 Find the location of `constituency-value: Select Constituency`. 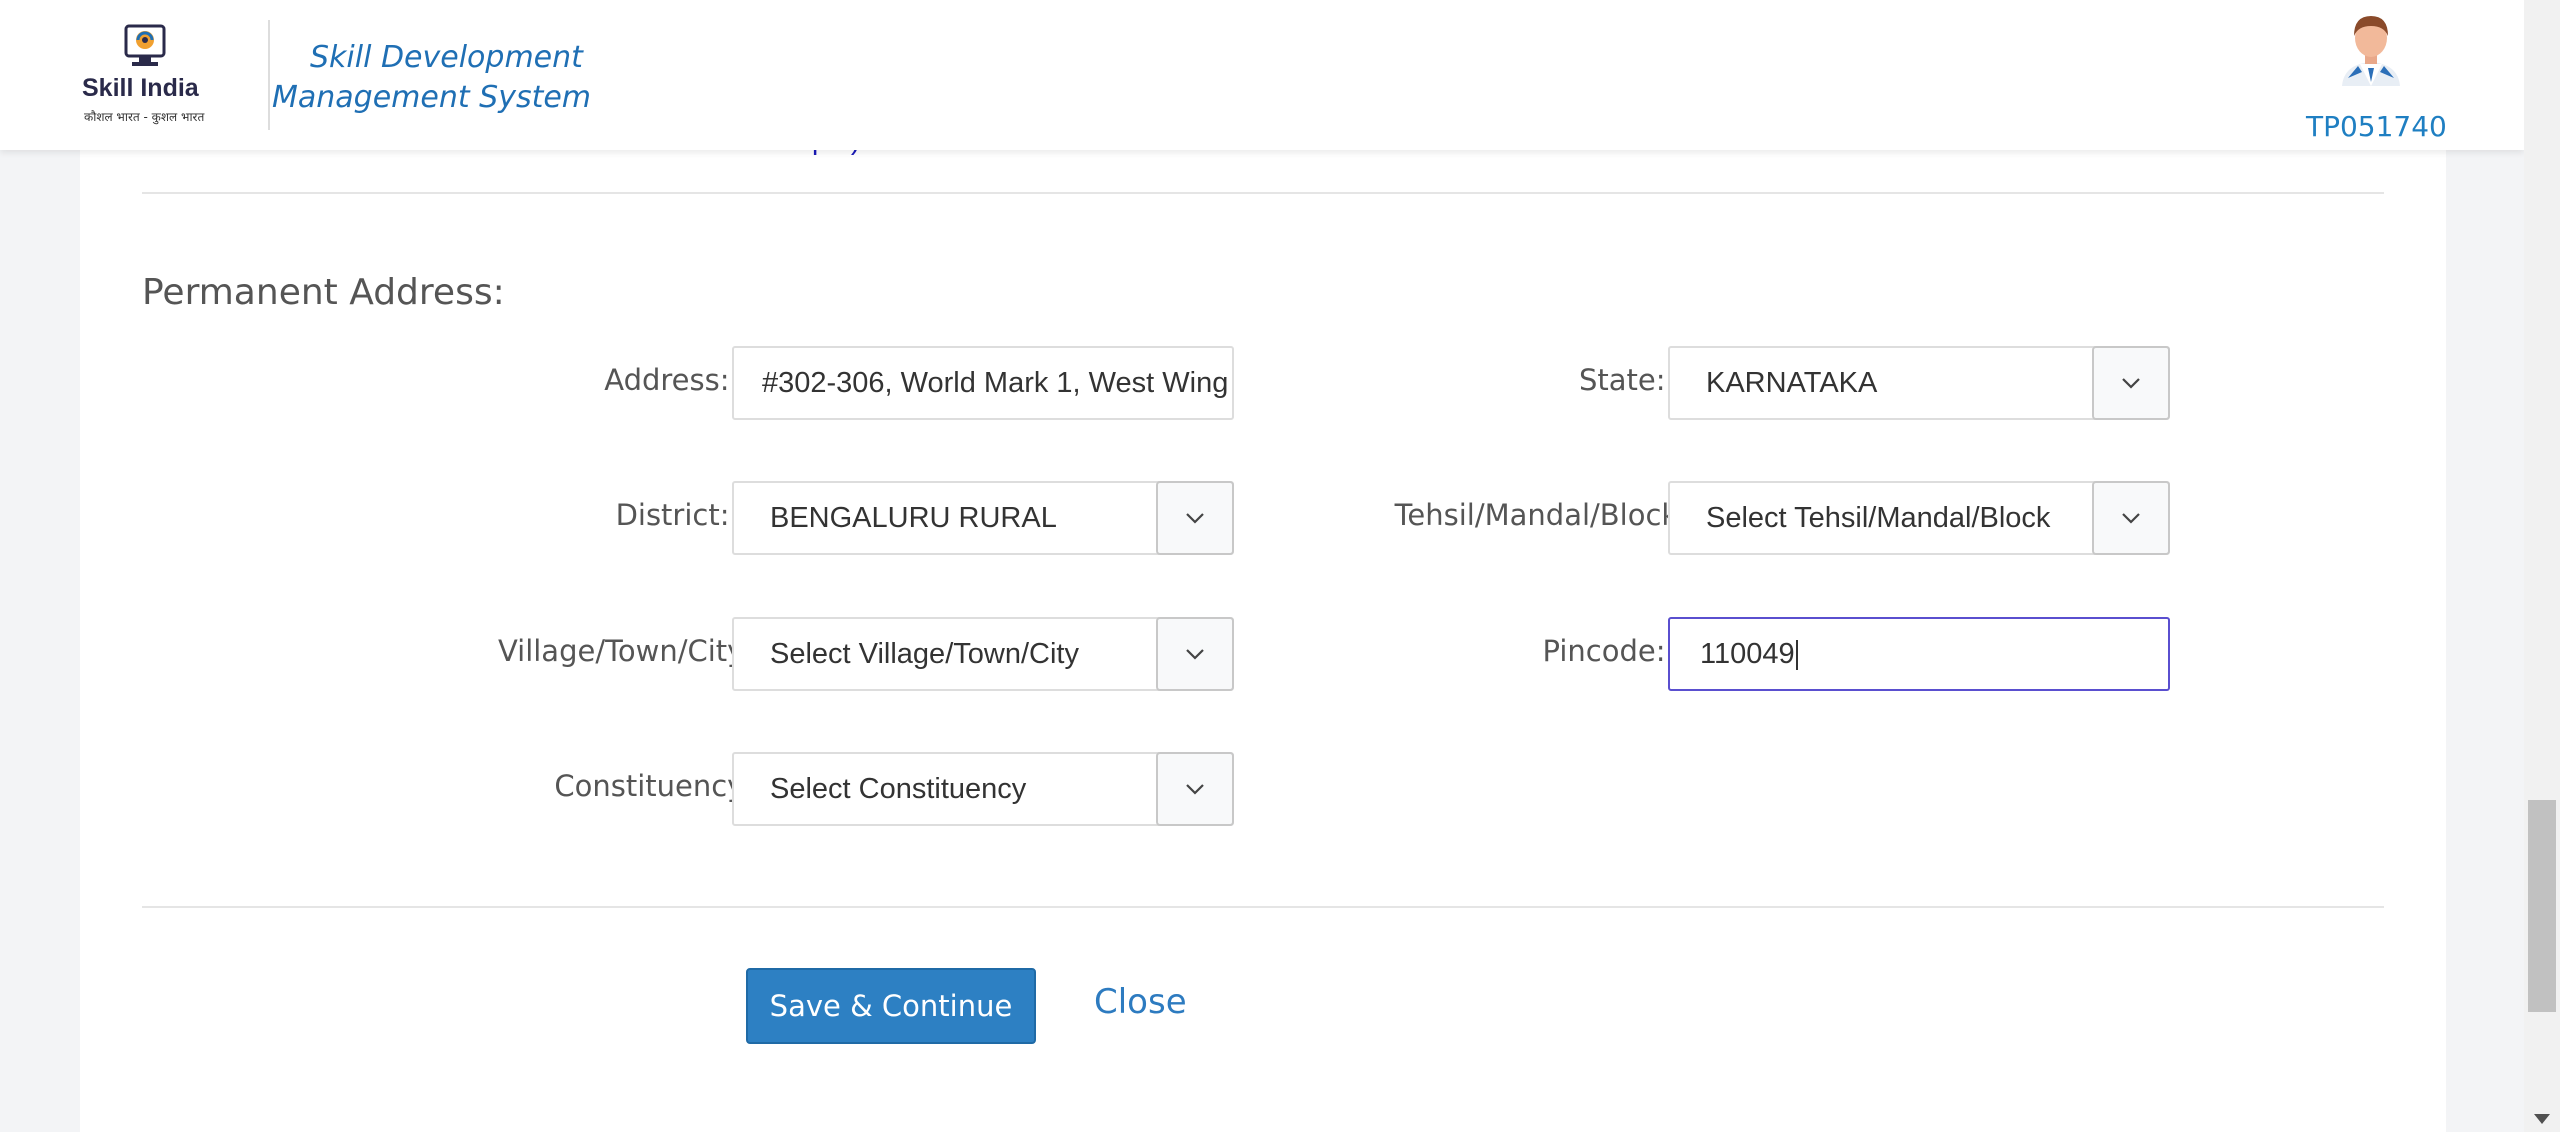

constituency-value: Select Constituency is located at coordinates (898, 788).